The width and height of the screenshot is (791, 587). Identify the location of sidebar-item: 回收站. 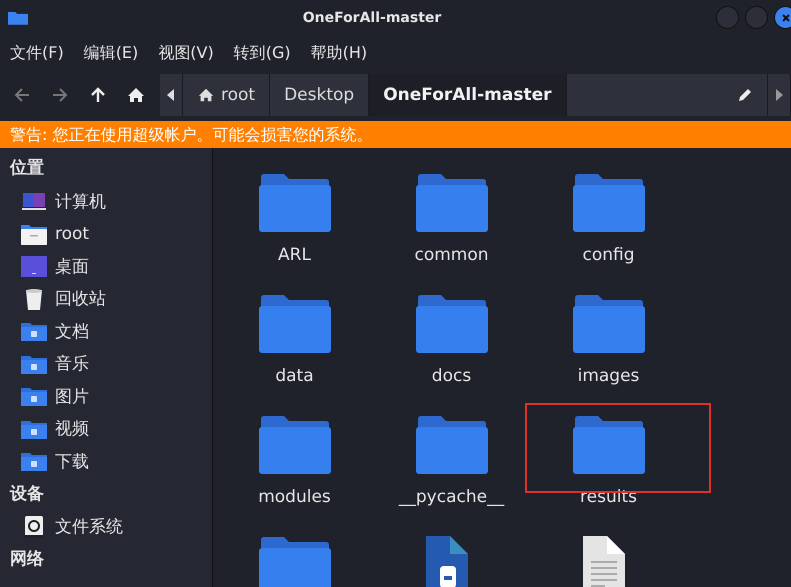
(80, 298).